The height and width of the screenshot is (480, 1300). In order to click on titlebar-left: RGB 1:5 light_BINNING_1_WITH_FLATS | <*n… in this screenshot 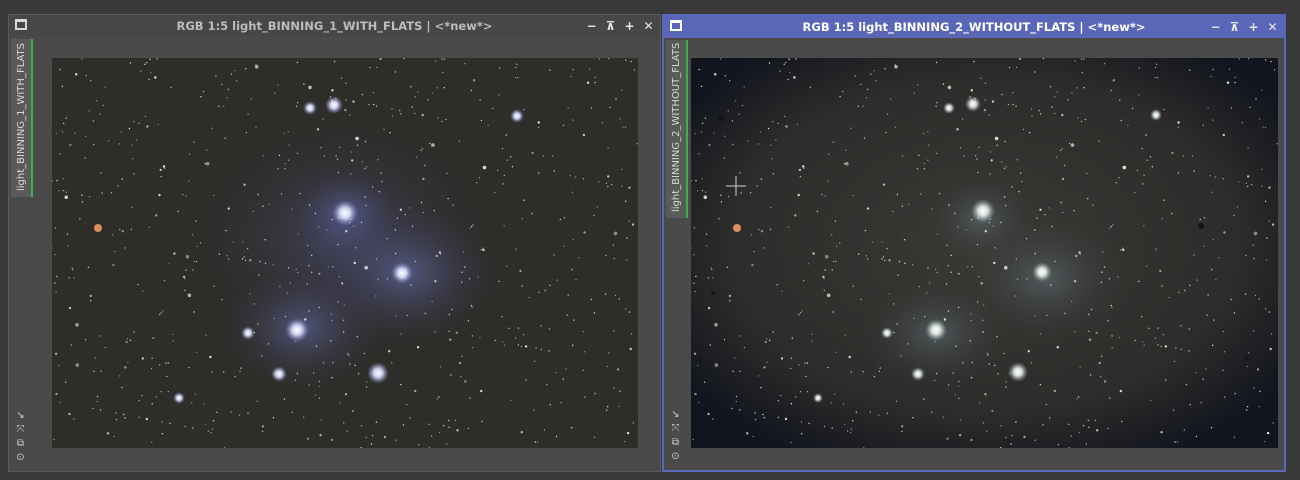, I will do `click(334, 26)`.